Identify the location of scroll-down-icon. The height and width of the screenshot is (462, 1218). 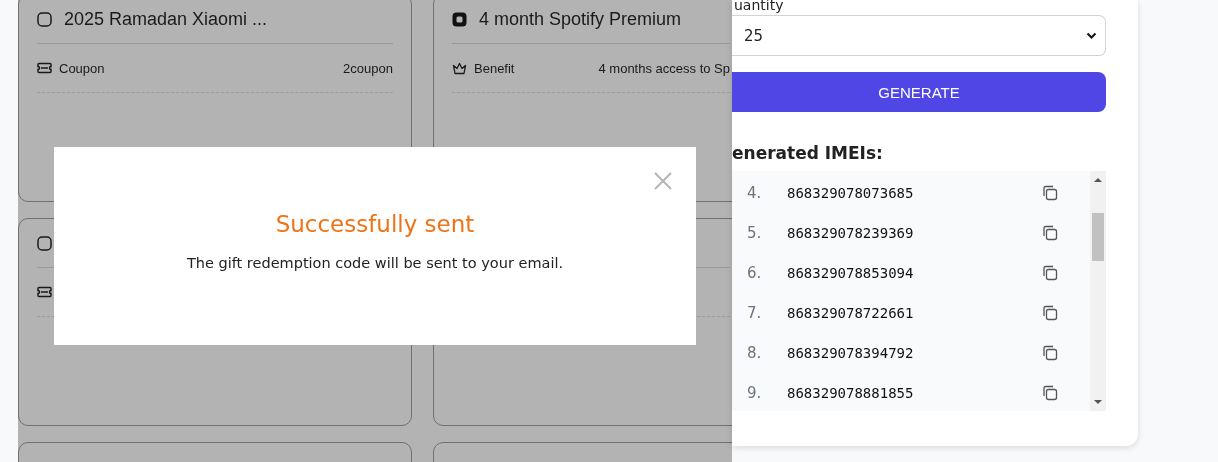
(1098, 402).